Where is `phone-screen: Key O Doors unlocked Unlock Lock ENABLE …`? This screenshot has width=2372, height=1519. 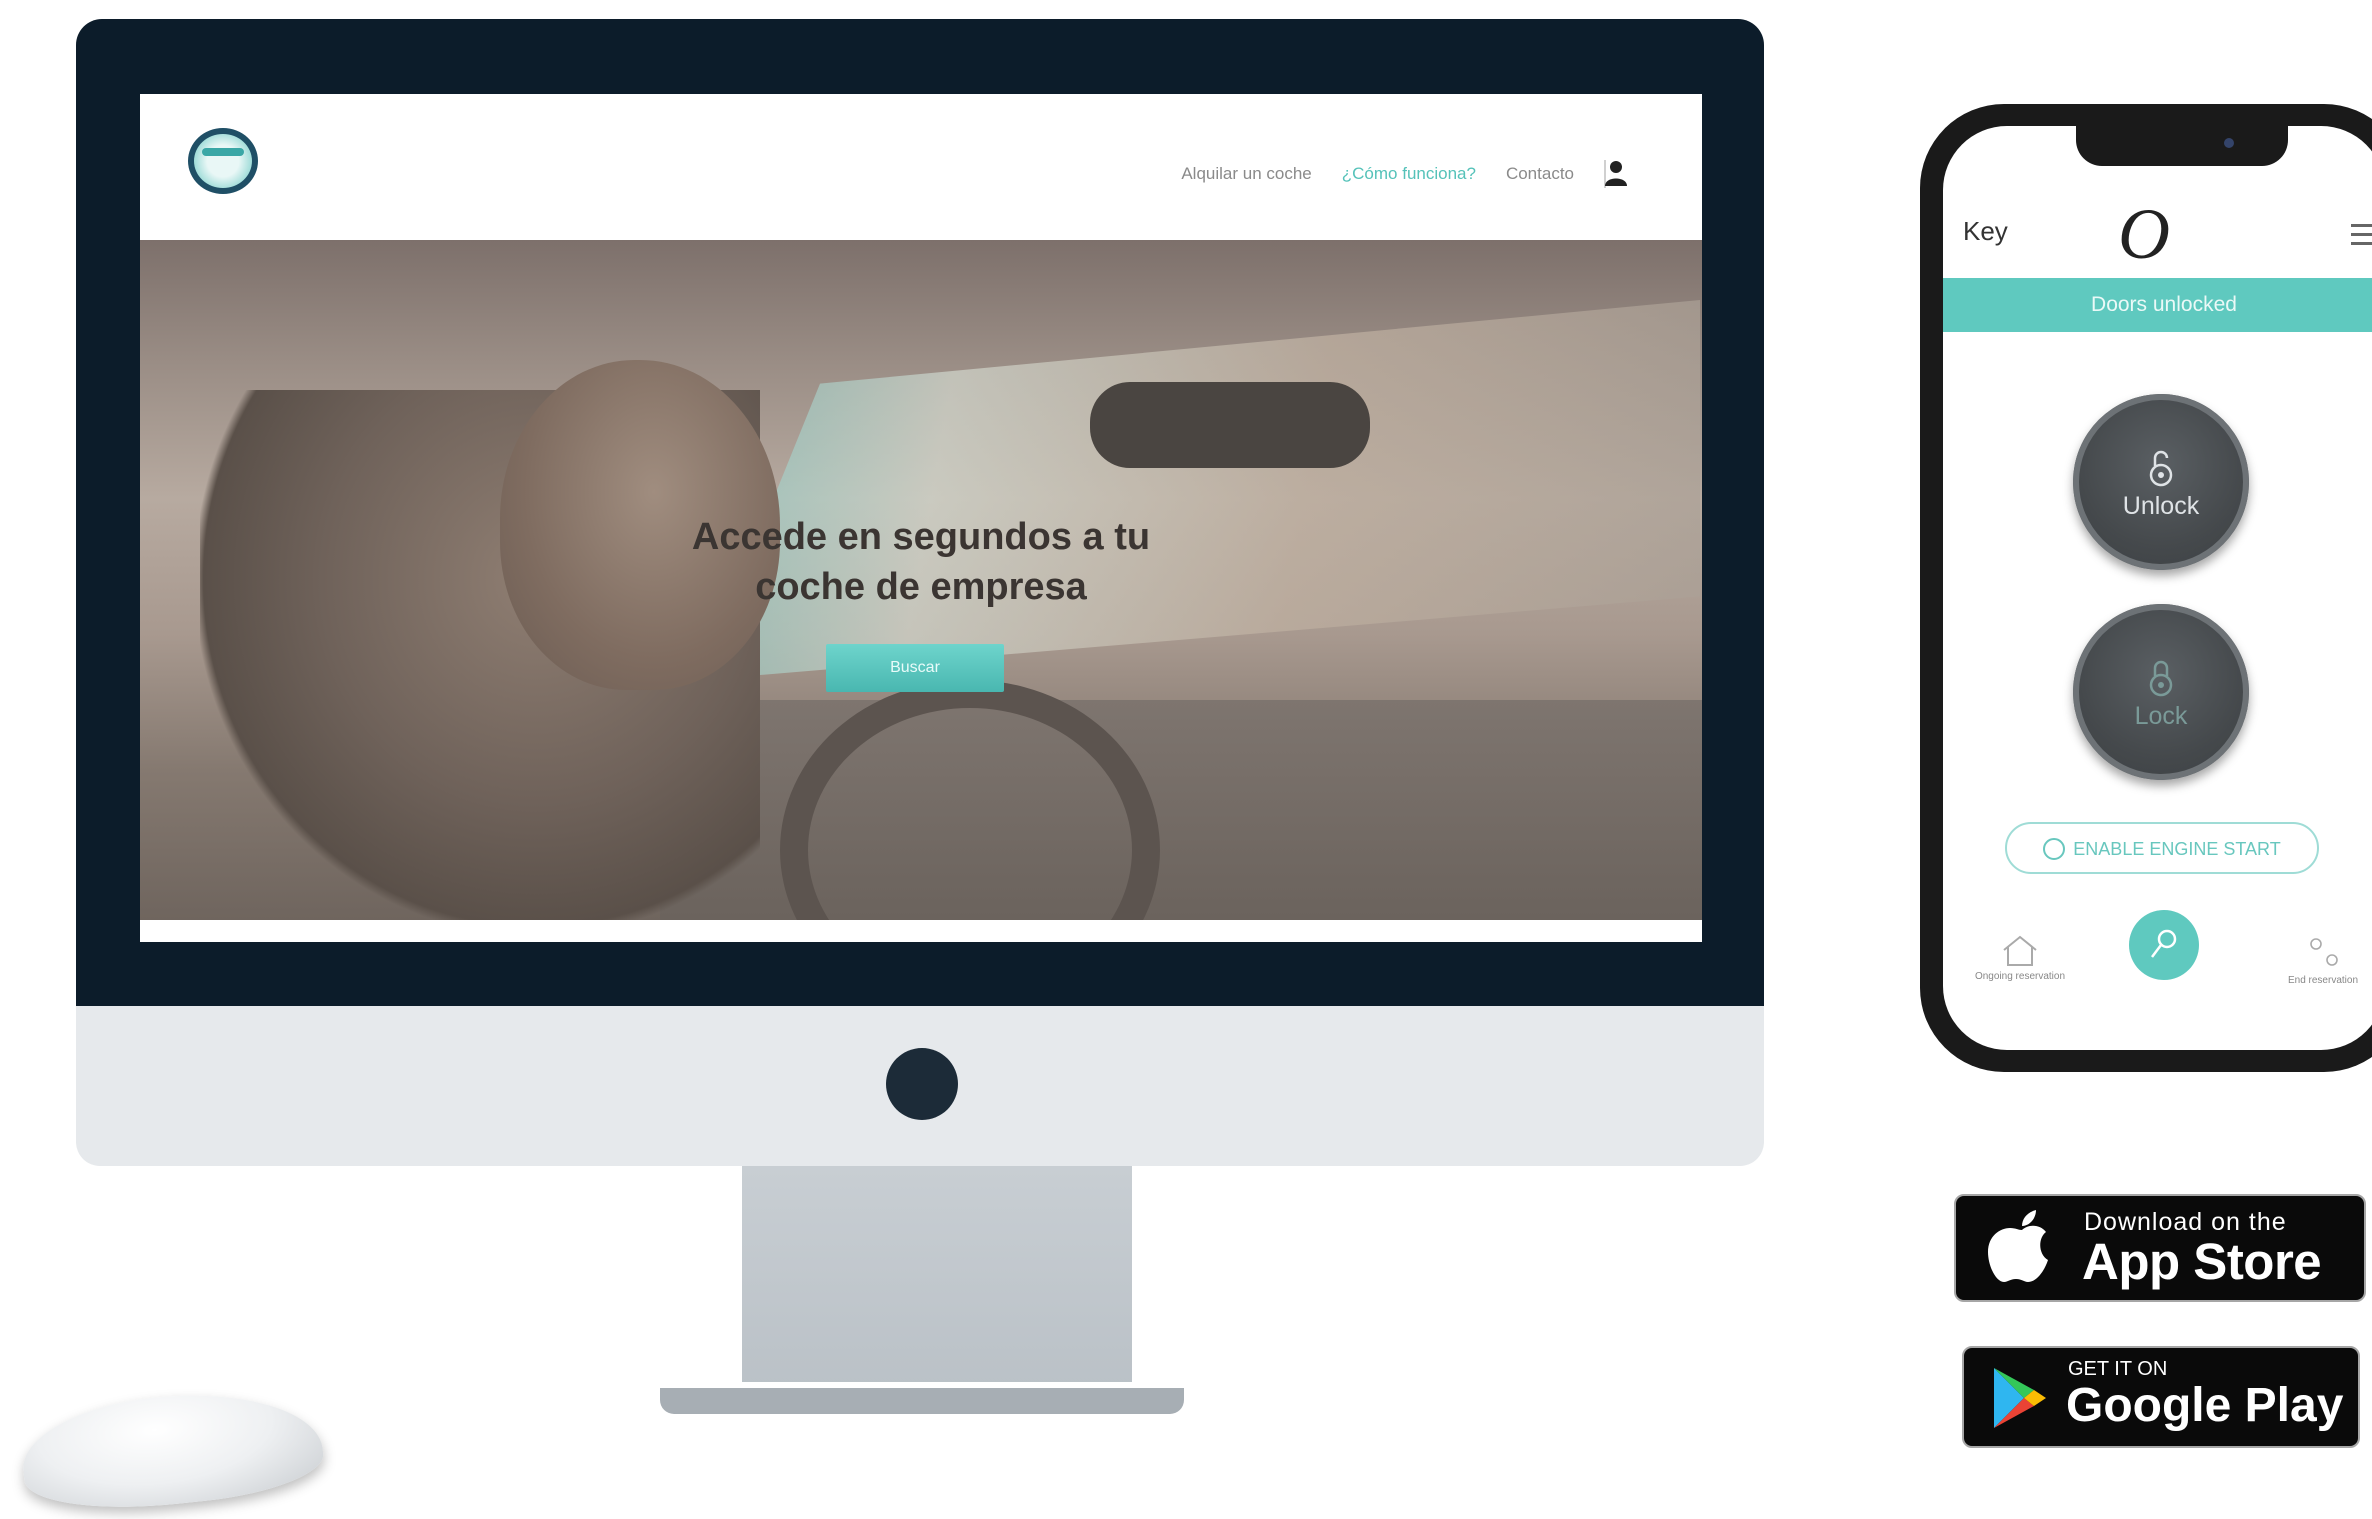 phone-screen: Key O Doors unlocked Unlock Lock ENABLE … is located at coordinates (2157, 588).